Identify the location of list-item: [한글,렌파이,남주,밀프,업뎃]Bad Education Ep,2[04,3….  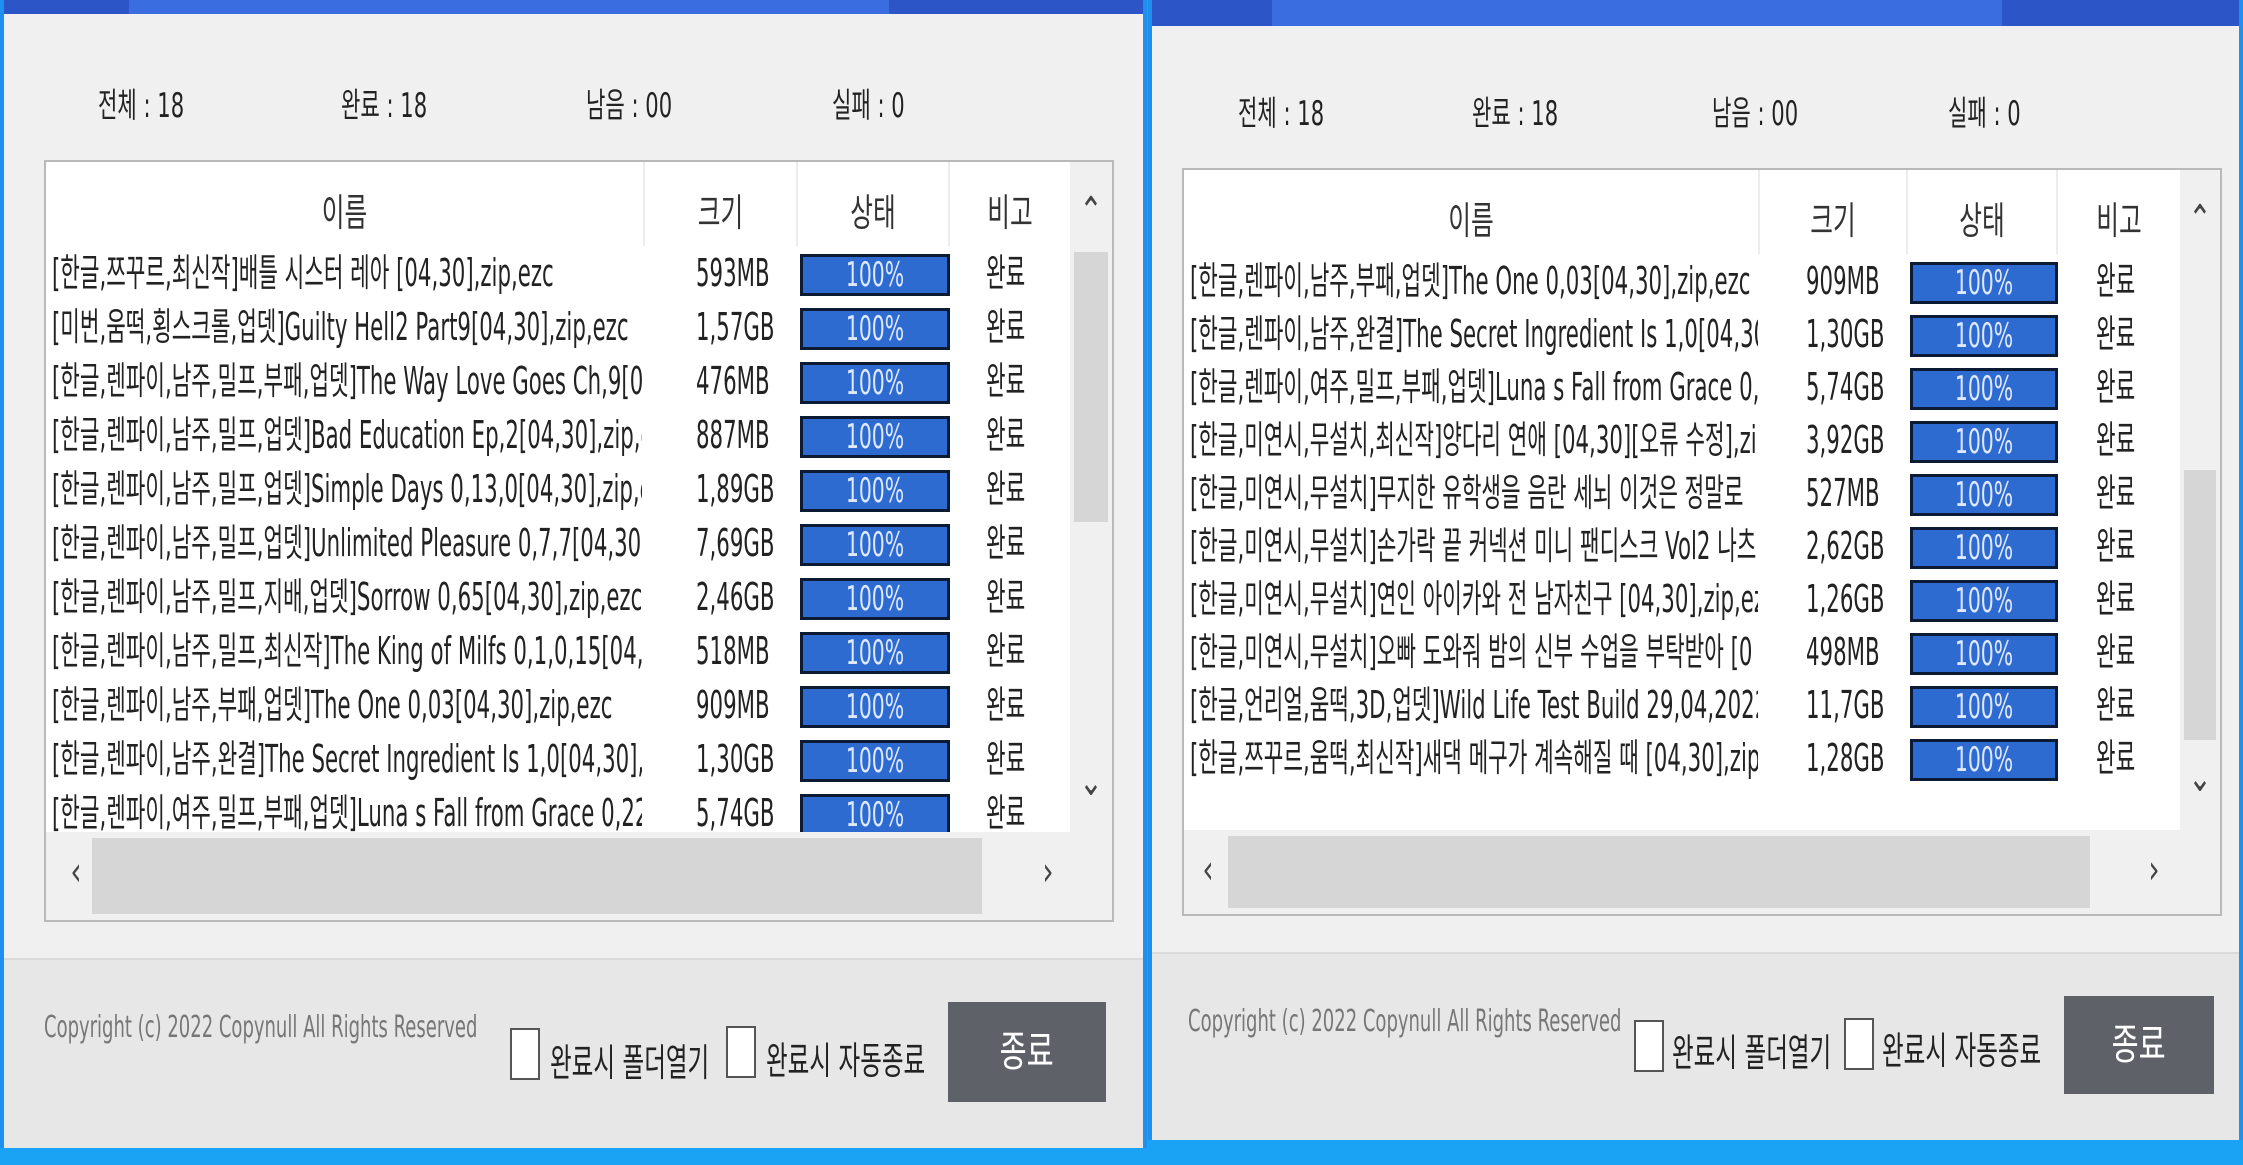
(558, 435).